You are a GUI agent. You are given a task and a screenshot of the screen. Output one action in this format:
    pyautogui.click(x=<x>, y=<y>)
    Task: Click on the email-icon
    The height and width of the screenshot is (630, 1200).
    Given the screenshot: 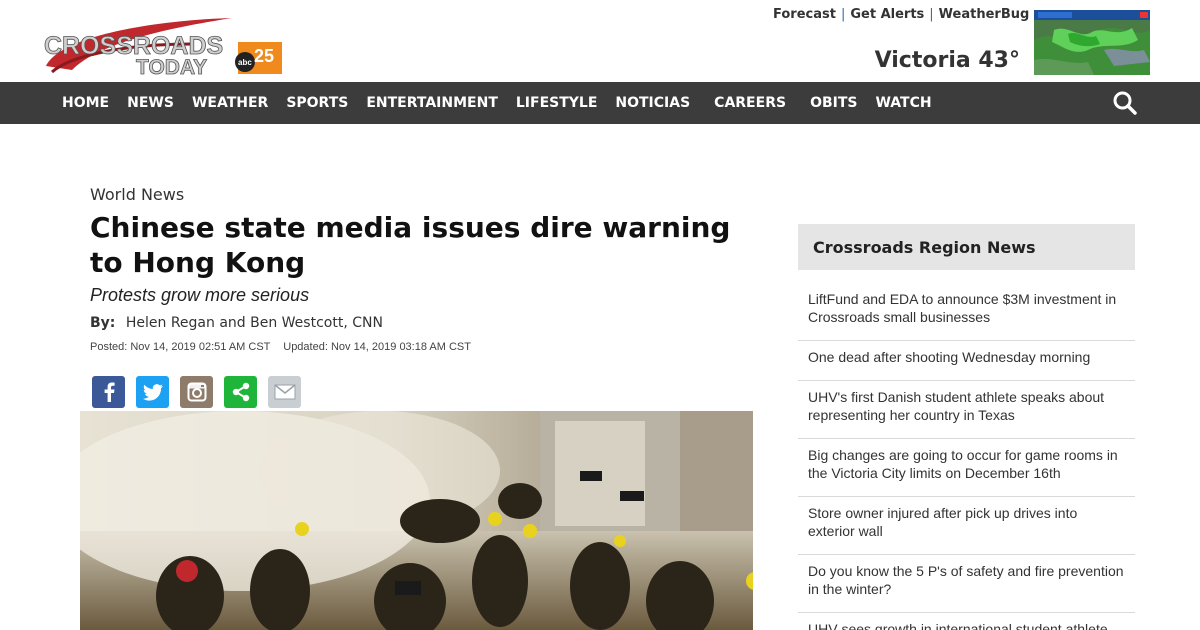 What is the action you would take?
    pyautogui.click(x=284, y=392)
    